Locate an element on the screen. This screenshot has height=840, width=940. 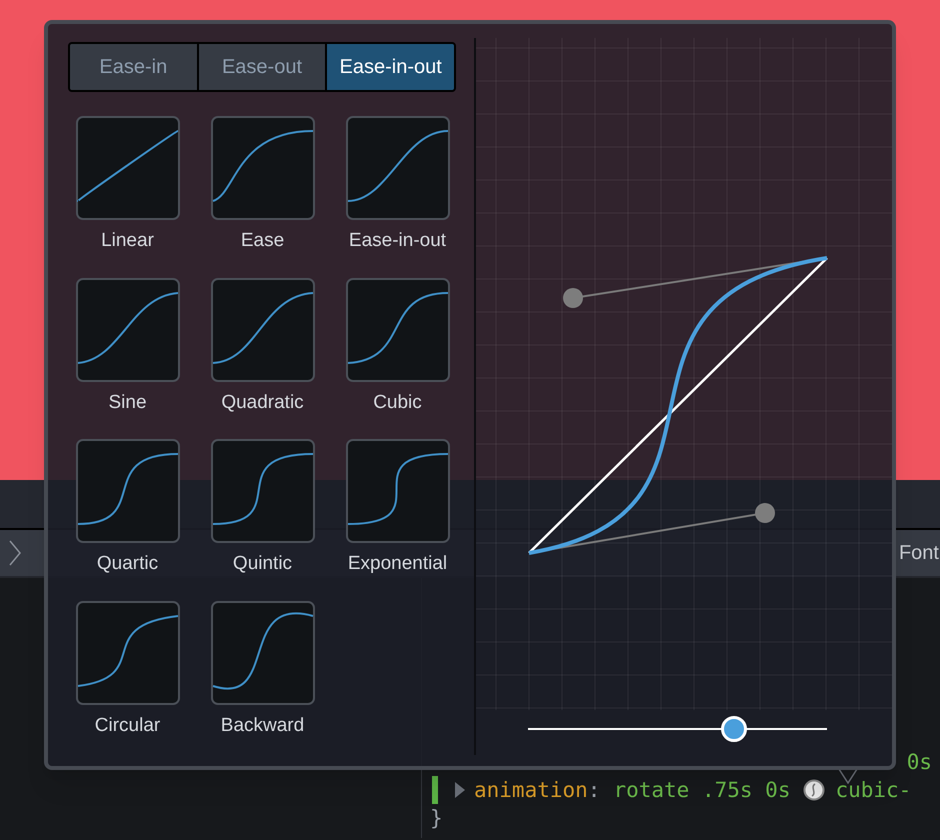
preset-label: Cubic is located at coordinates (397, 402).